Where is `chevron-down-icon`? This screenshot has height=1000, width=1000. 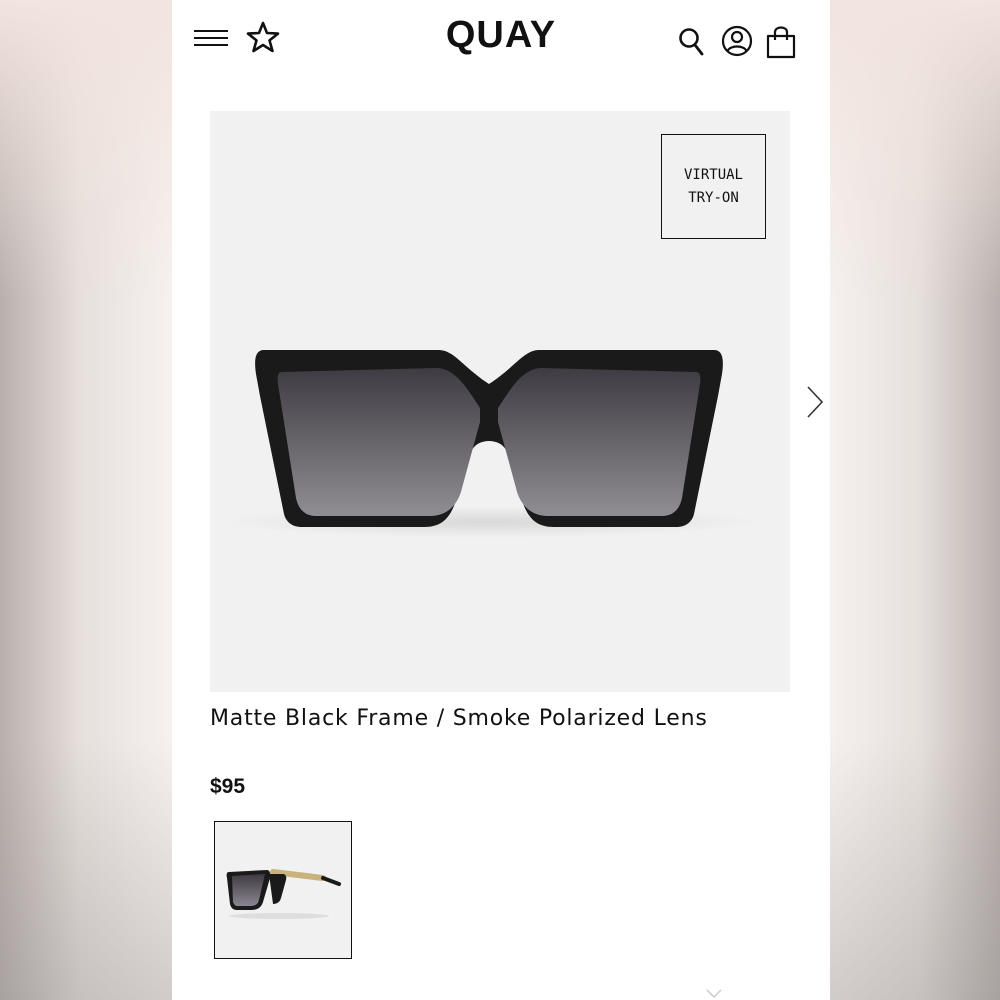
chevron-down-icon is located at coordinates (714, 994).